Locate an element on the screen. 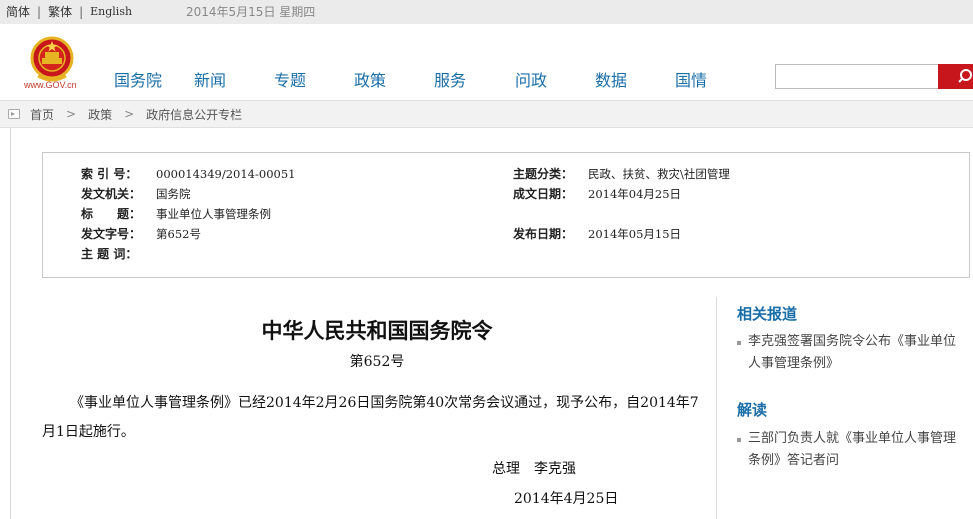 This screenshot has height=519, width=973. current-date: 2014年5月15日 星期四 is located at coordinates (251, 12).